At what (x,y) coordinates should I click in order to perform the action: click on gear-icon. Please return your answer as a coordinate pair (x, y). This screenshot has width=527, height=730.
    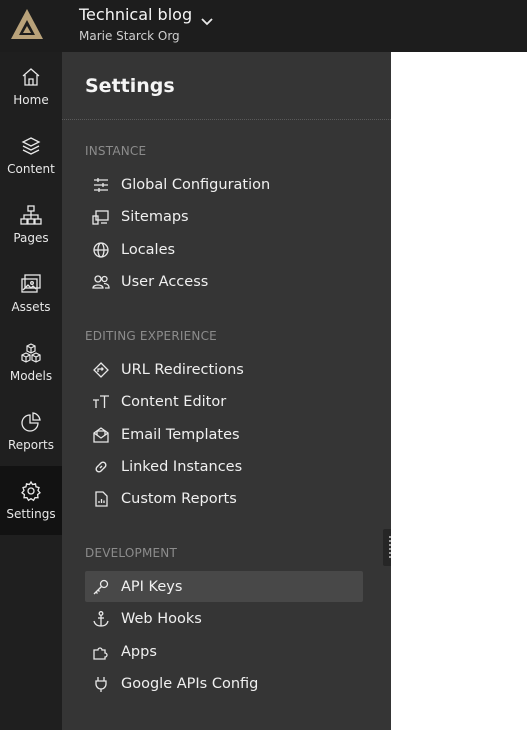
    Looking at the image, I should click on (31, 491).